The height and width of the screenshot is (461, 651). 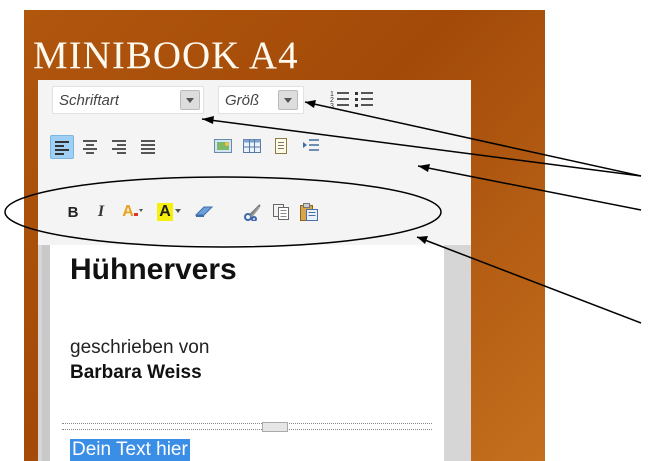 I want to click on highlight-ellipse, so click(x=223, y=212).